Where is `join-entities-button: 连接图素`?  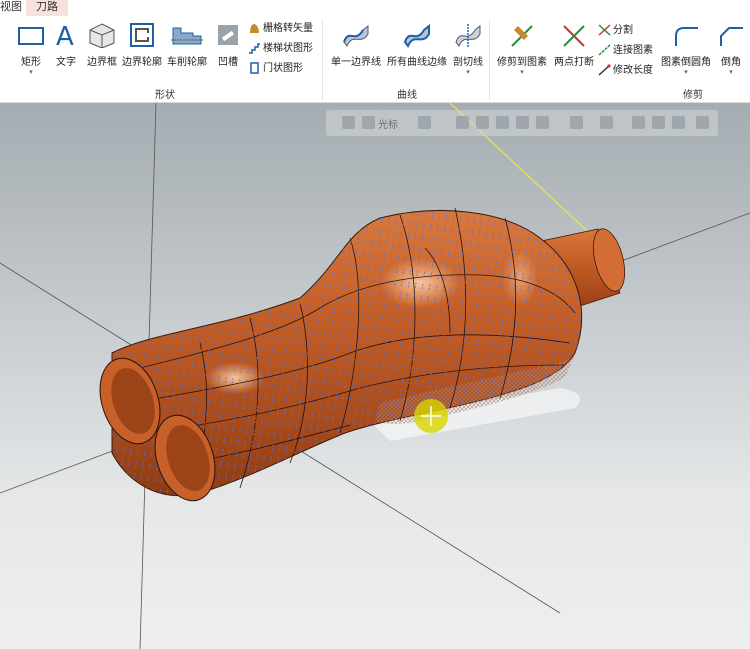
join-entities-button: 连接图素 is located at coordinates (625, 51).